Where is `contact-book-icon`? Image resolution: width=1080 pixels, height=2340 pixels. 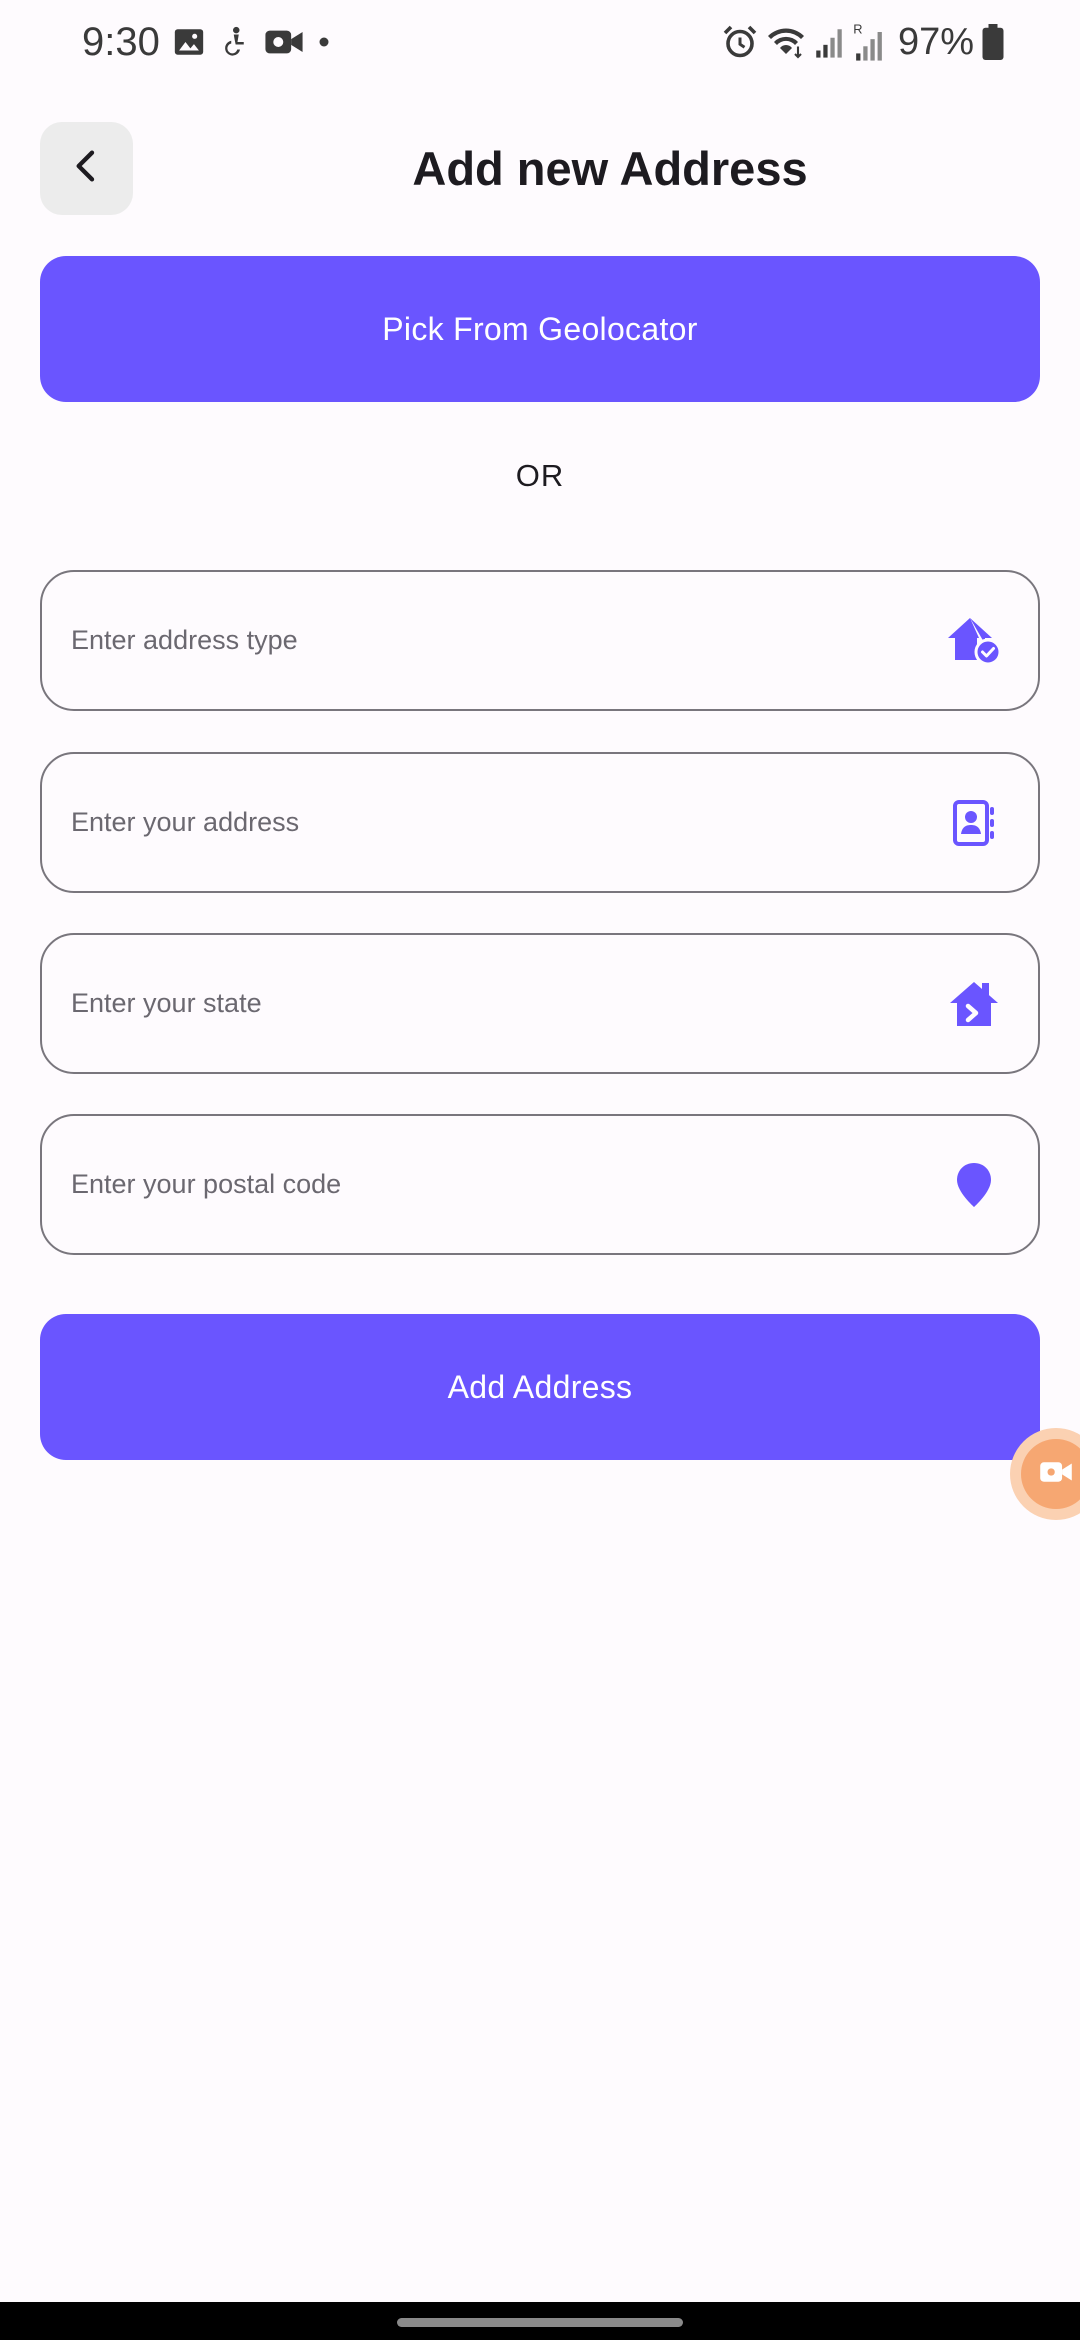 contact-book-icon is located at coordinates (974, 823).